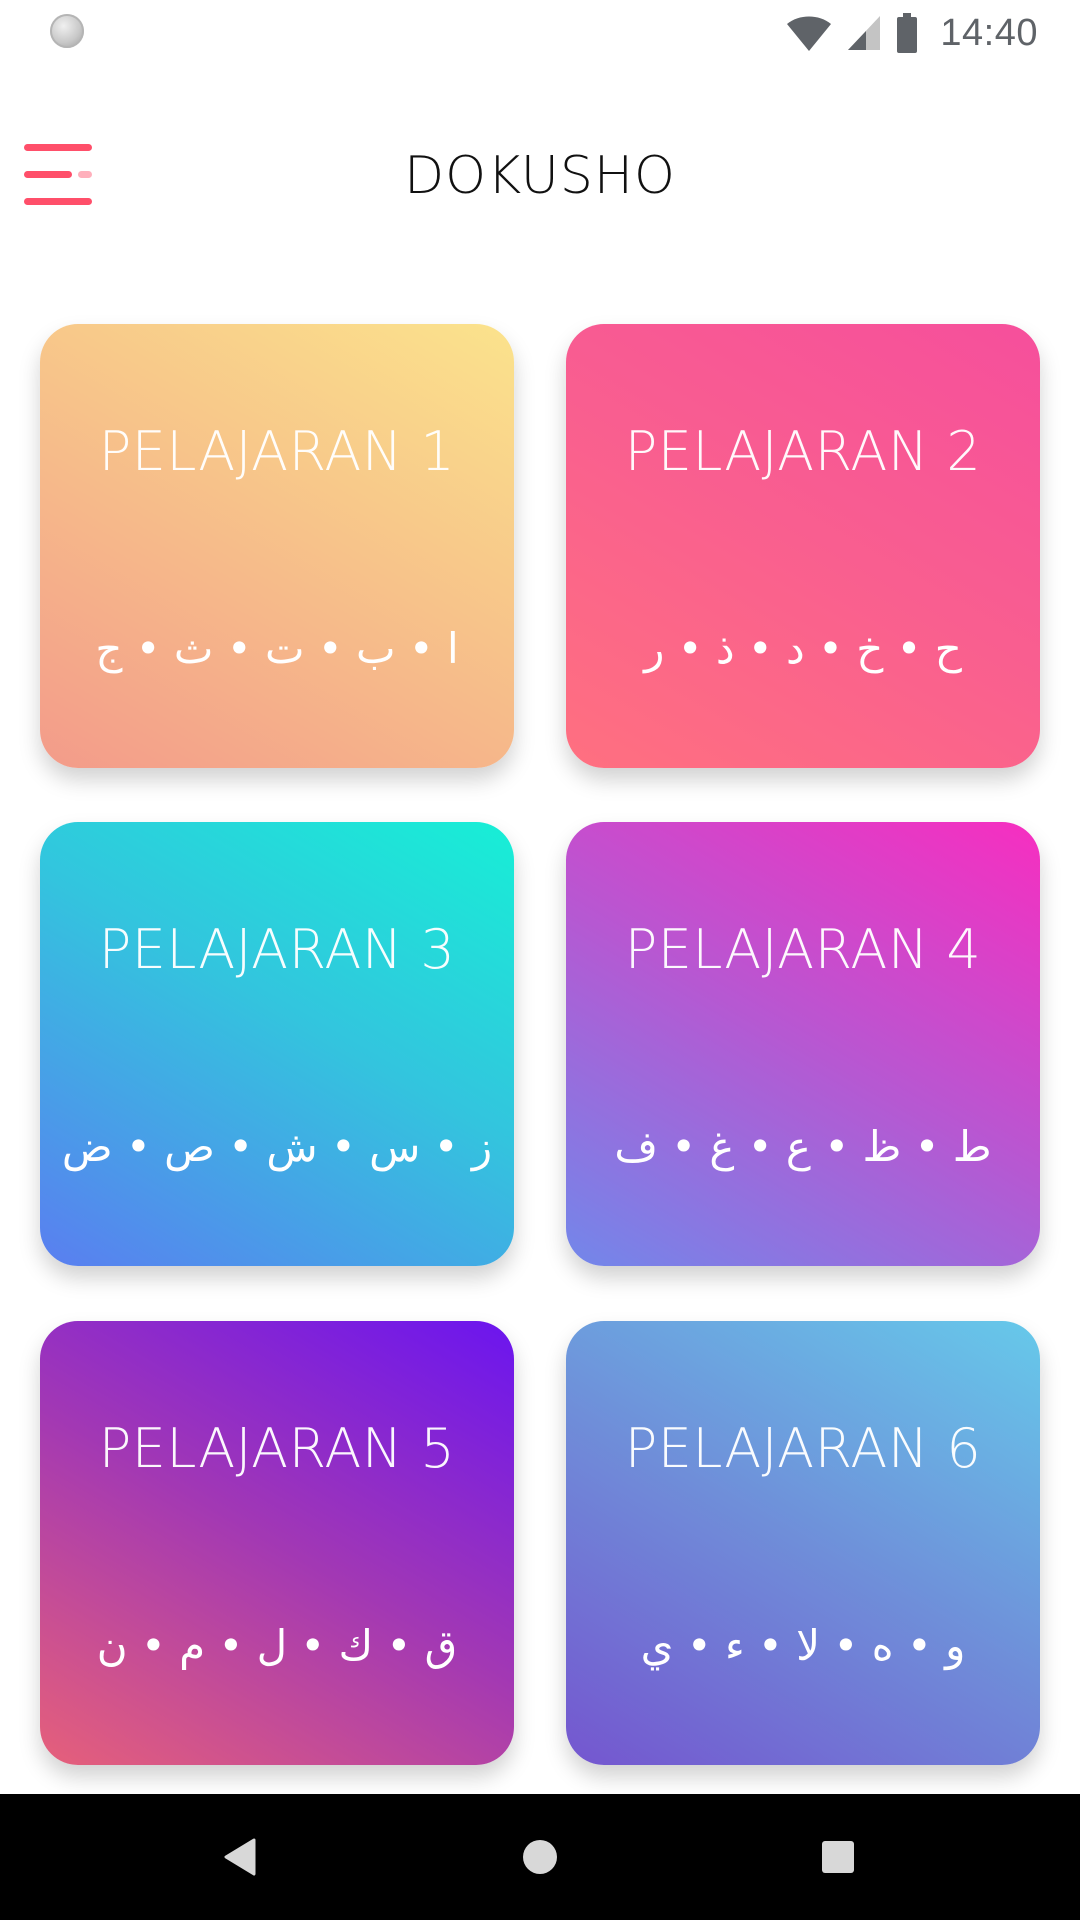 The width and height of the screenshot is (1080, 1920). What do you see at coordinates (803, 1146) in the screenshot?
I see `lesson-letters: ط • ظ • ع • غ • ف` at bounding box center [803, 1146].